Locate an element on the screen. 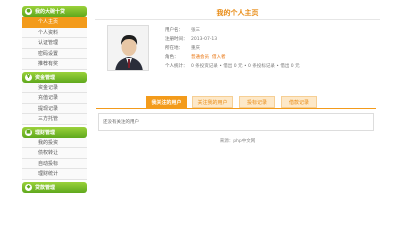  sidebar-item-debt-transfer: 债权转让 is located at coordinates (54, 153).